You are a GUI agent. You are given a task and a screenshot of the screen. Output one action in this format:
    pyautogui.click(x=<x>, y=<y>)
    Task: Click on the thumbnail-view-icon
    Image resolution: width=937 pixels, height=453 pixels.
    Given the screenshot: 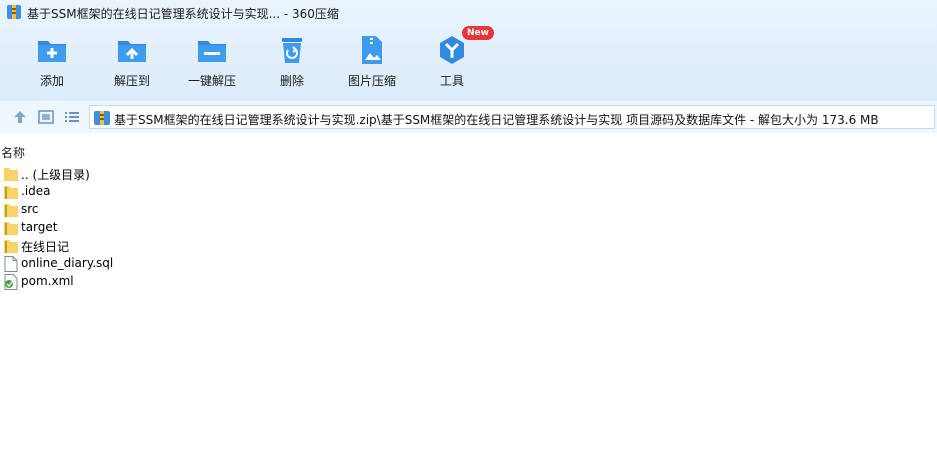 What is the action you would take?
    pyautogui.click(x=46, y=117)
    